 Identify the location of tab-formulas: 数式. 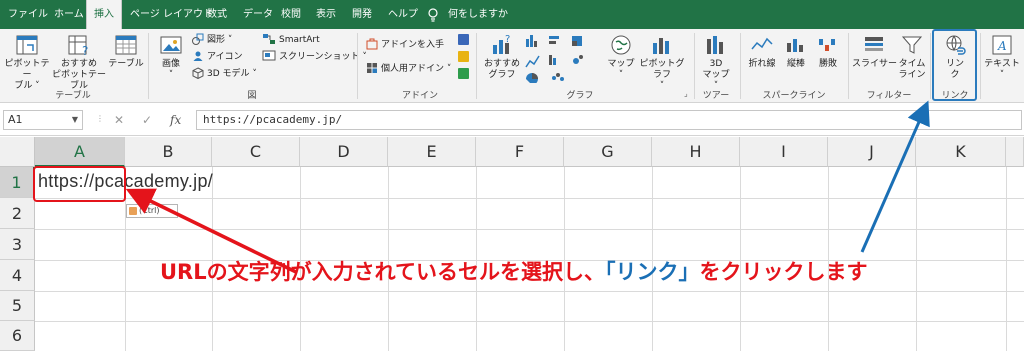
(217, 14).